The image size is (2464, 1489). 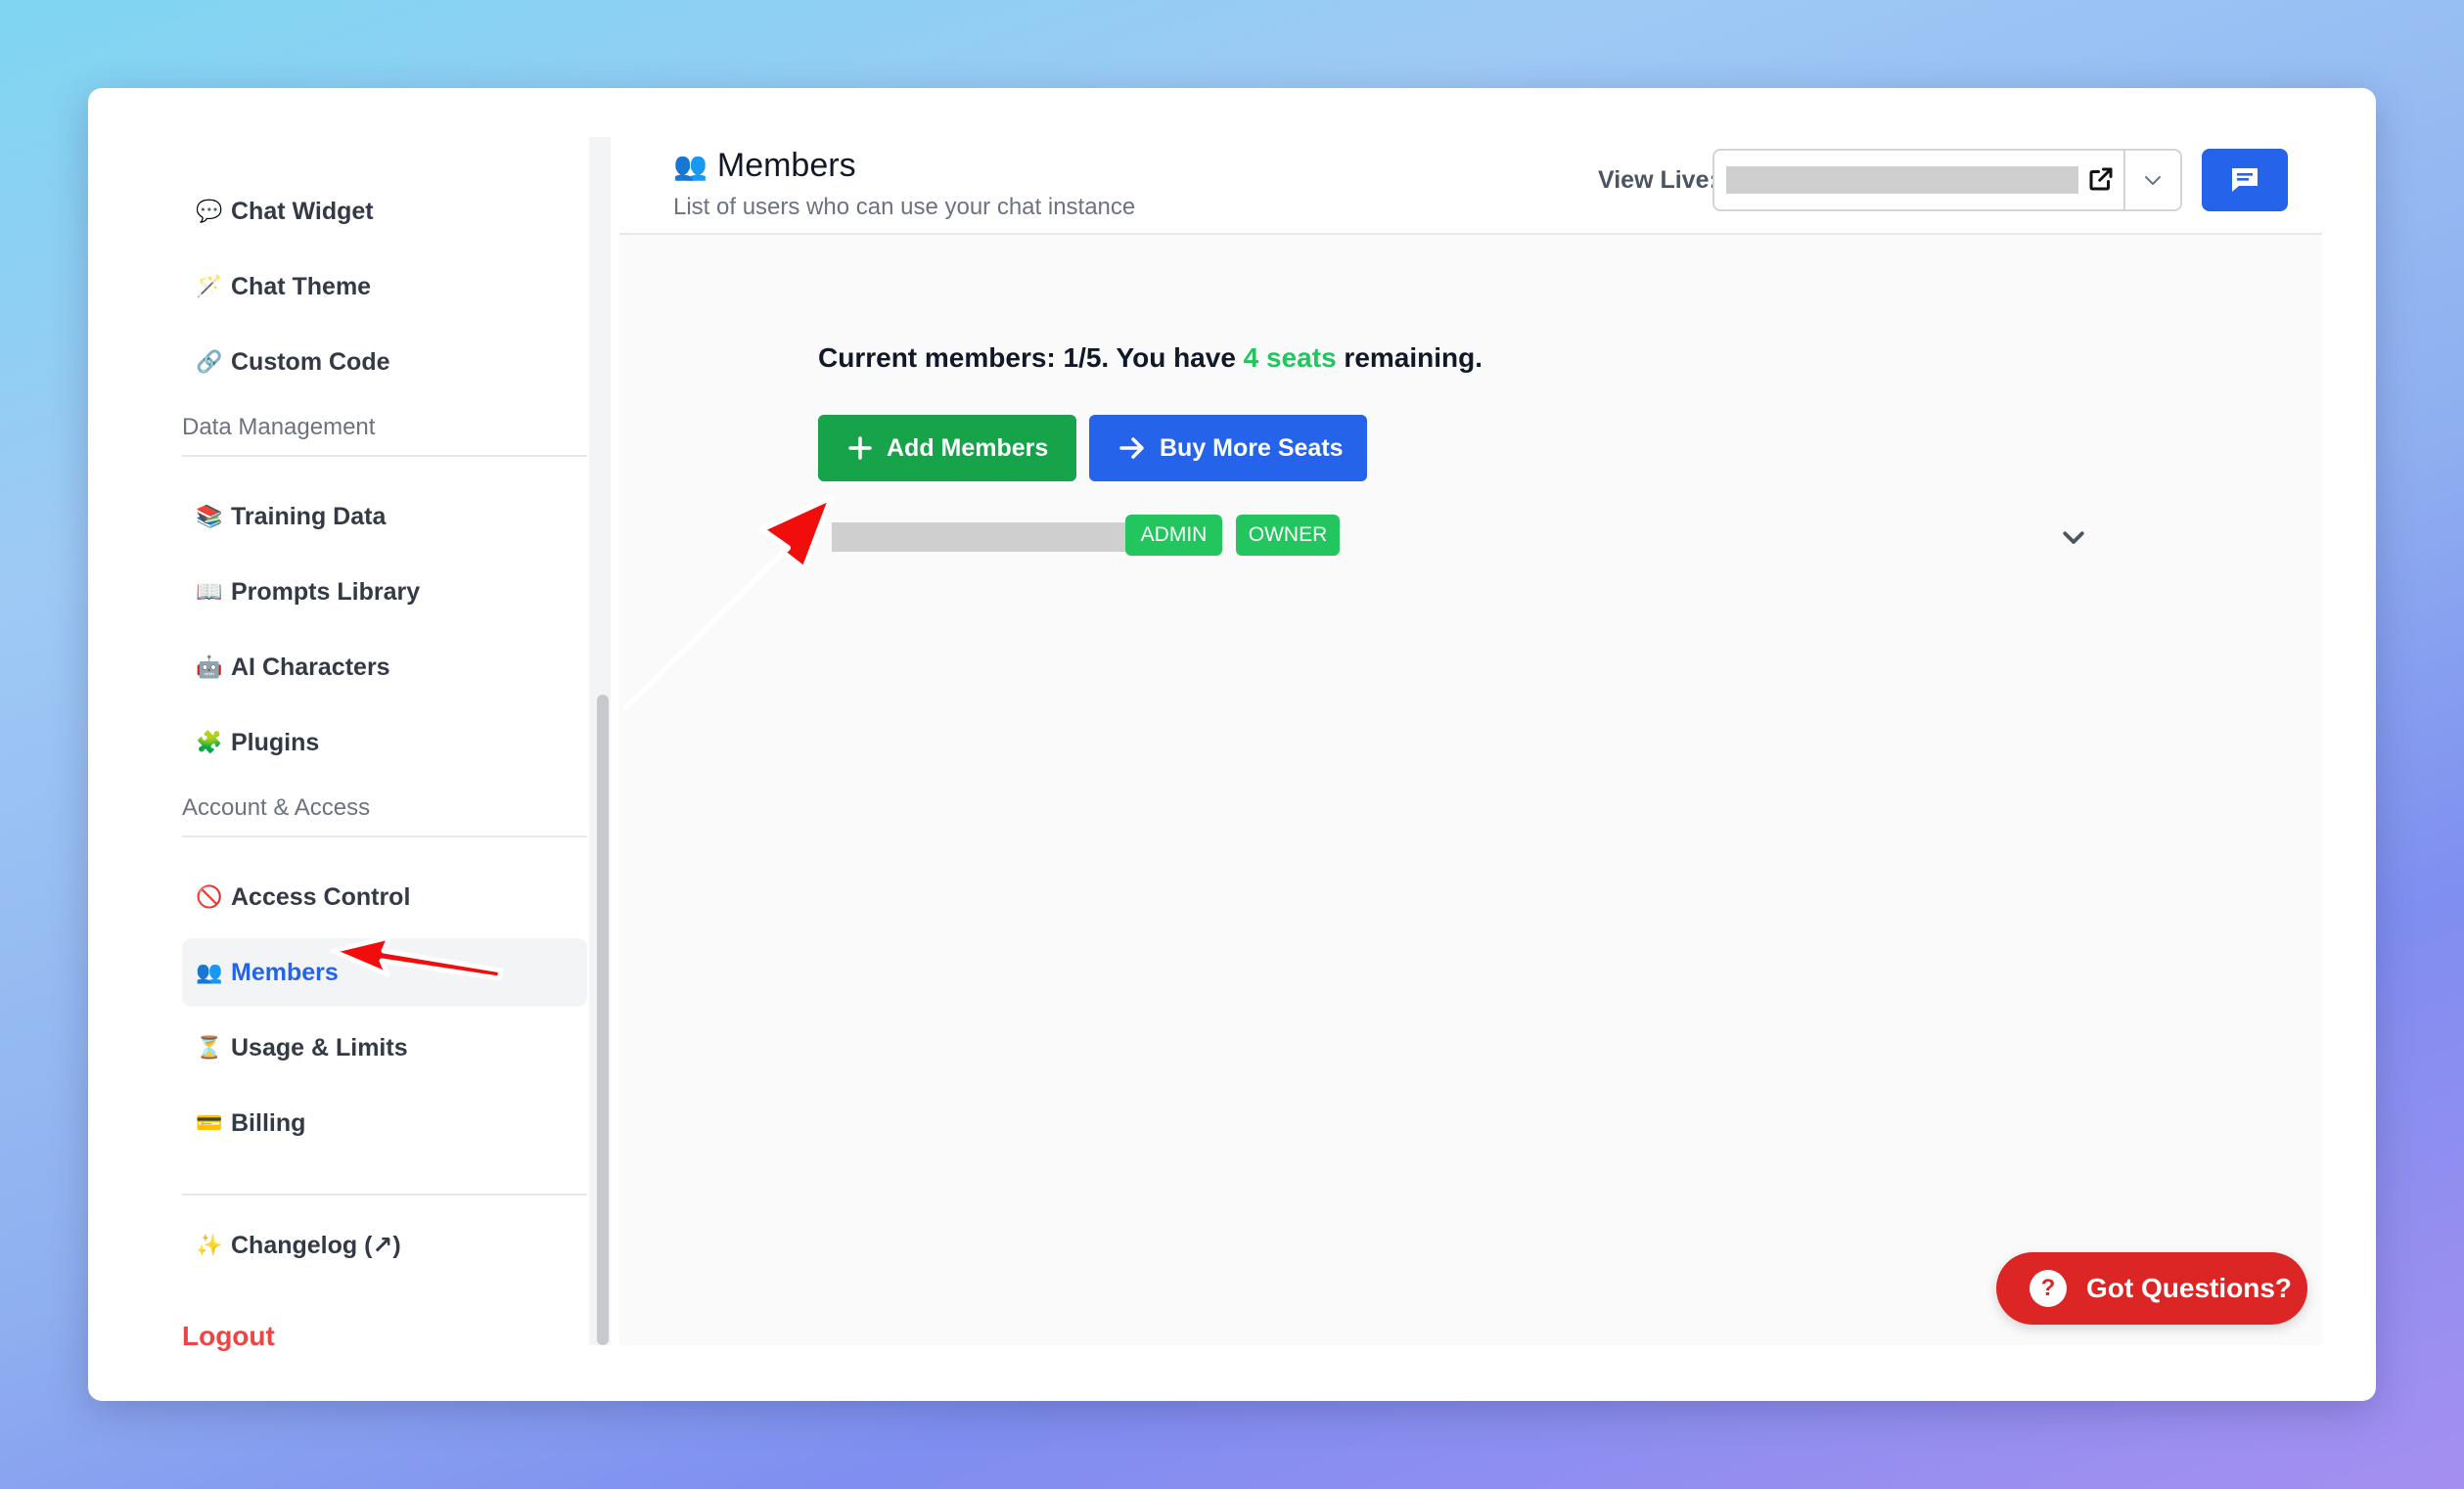 What do you see at coordinates (384, 286) in the screenshot?
I see `sidebar-item-chat-theme: 🪄 Chat Theme` at bounding box center [384, 286].